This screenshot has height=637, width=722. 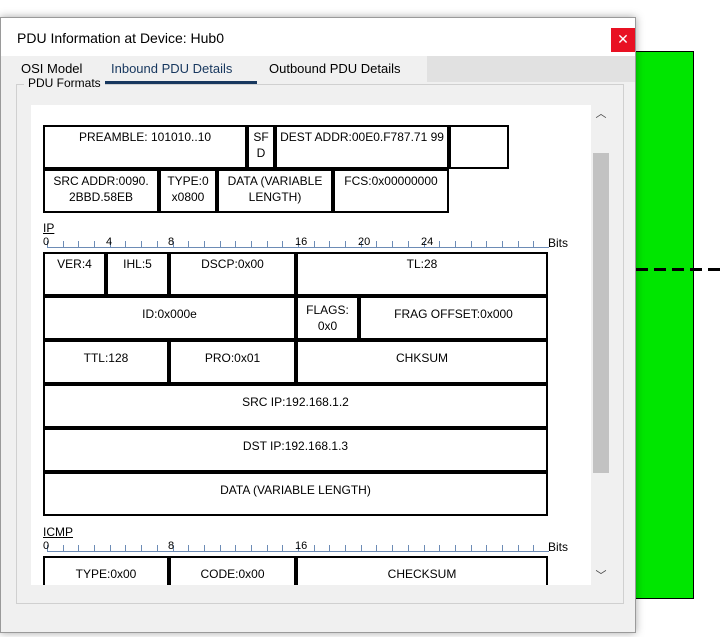 I want to click on eth-data: DATA (VARIABLE LENGTH), so click(x=275, y=191).